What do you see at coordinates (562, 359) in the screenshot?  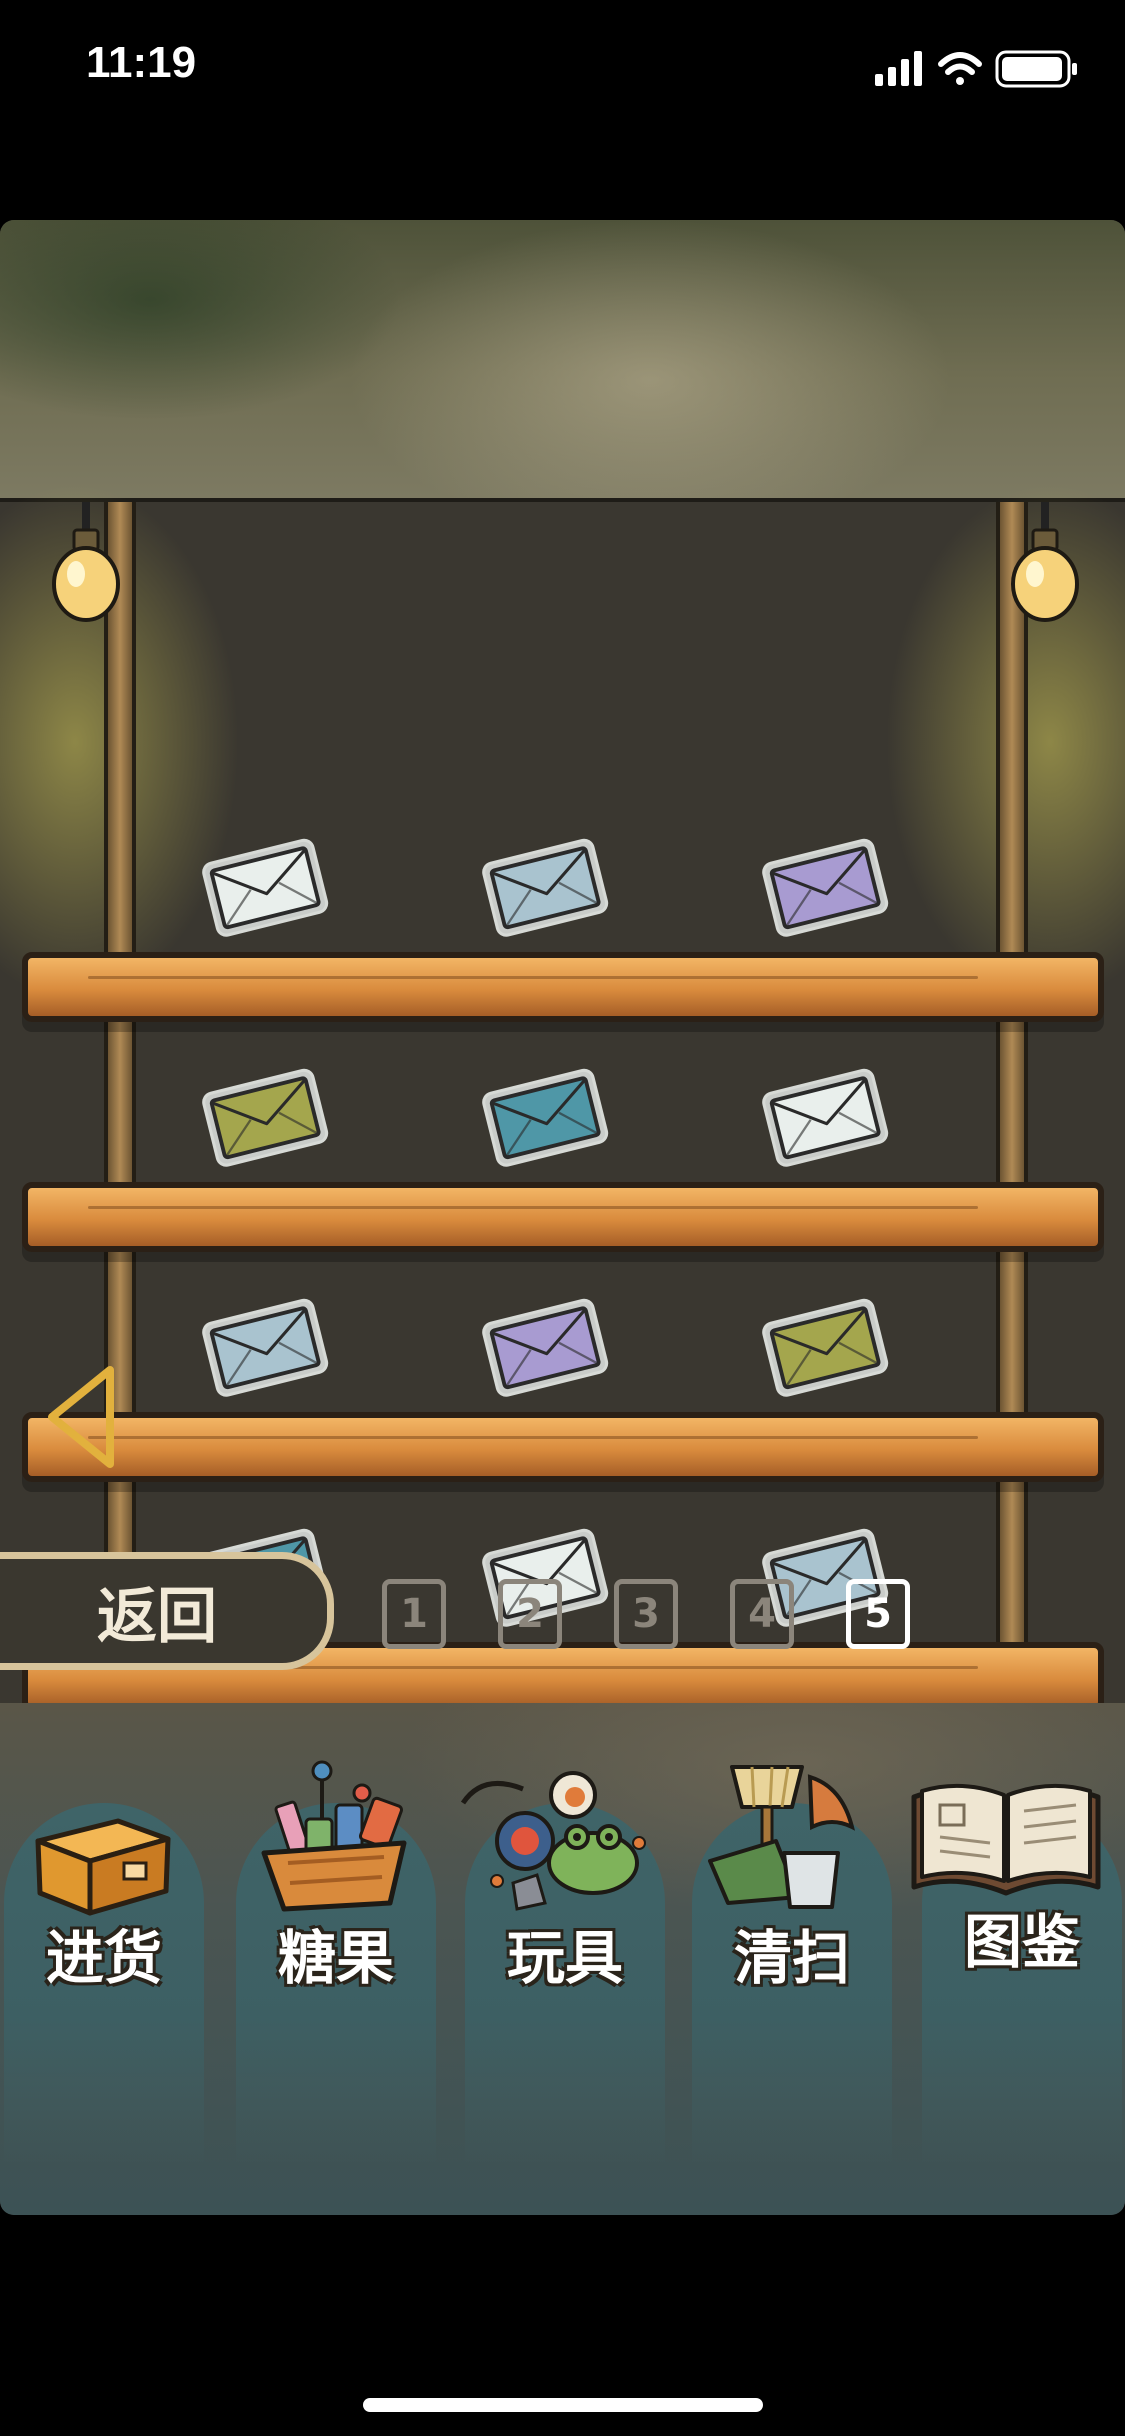 I see `forest-backdrop` at bounding box center [562, 359].